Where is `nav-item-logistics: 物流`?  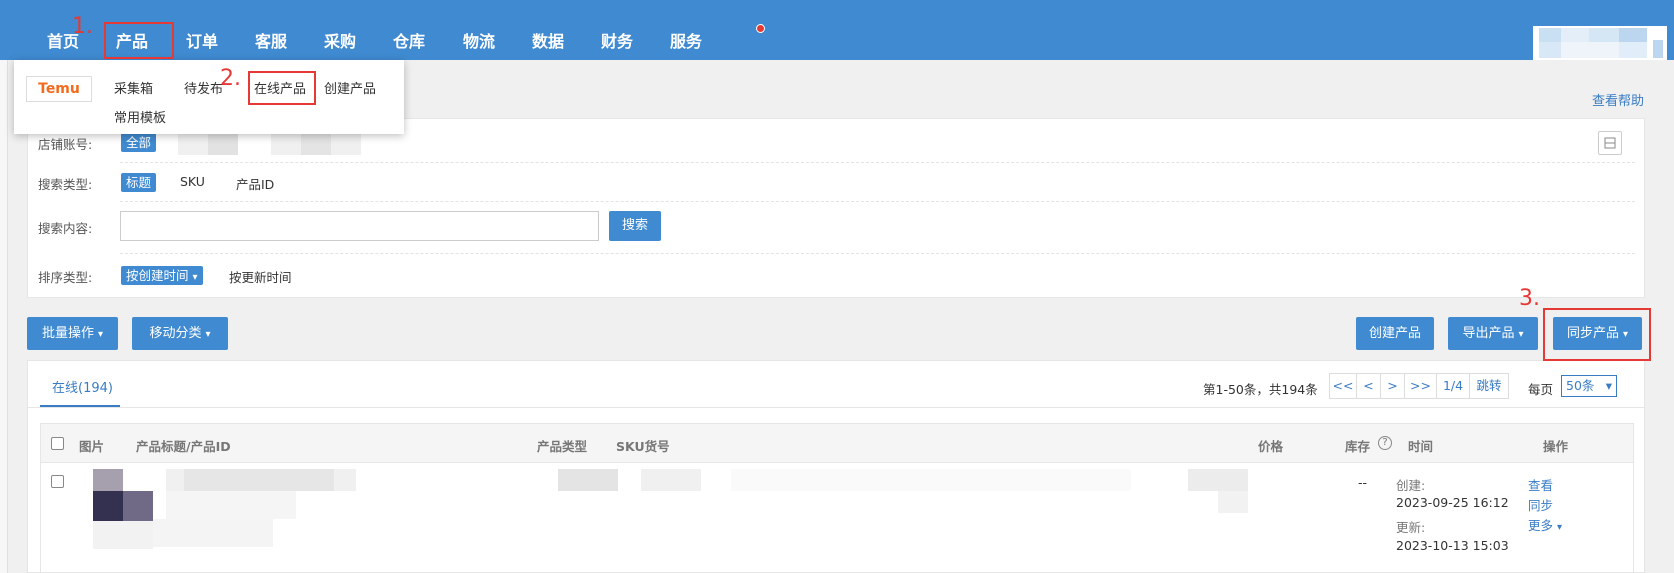
nav-item-logistics: 物流 is located at coordinates (479, 40).